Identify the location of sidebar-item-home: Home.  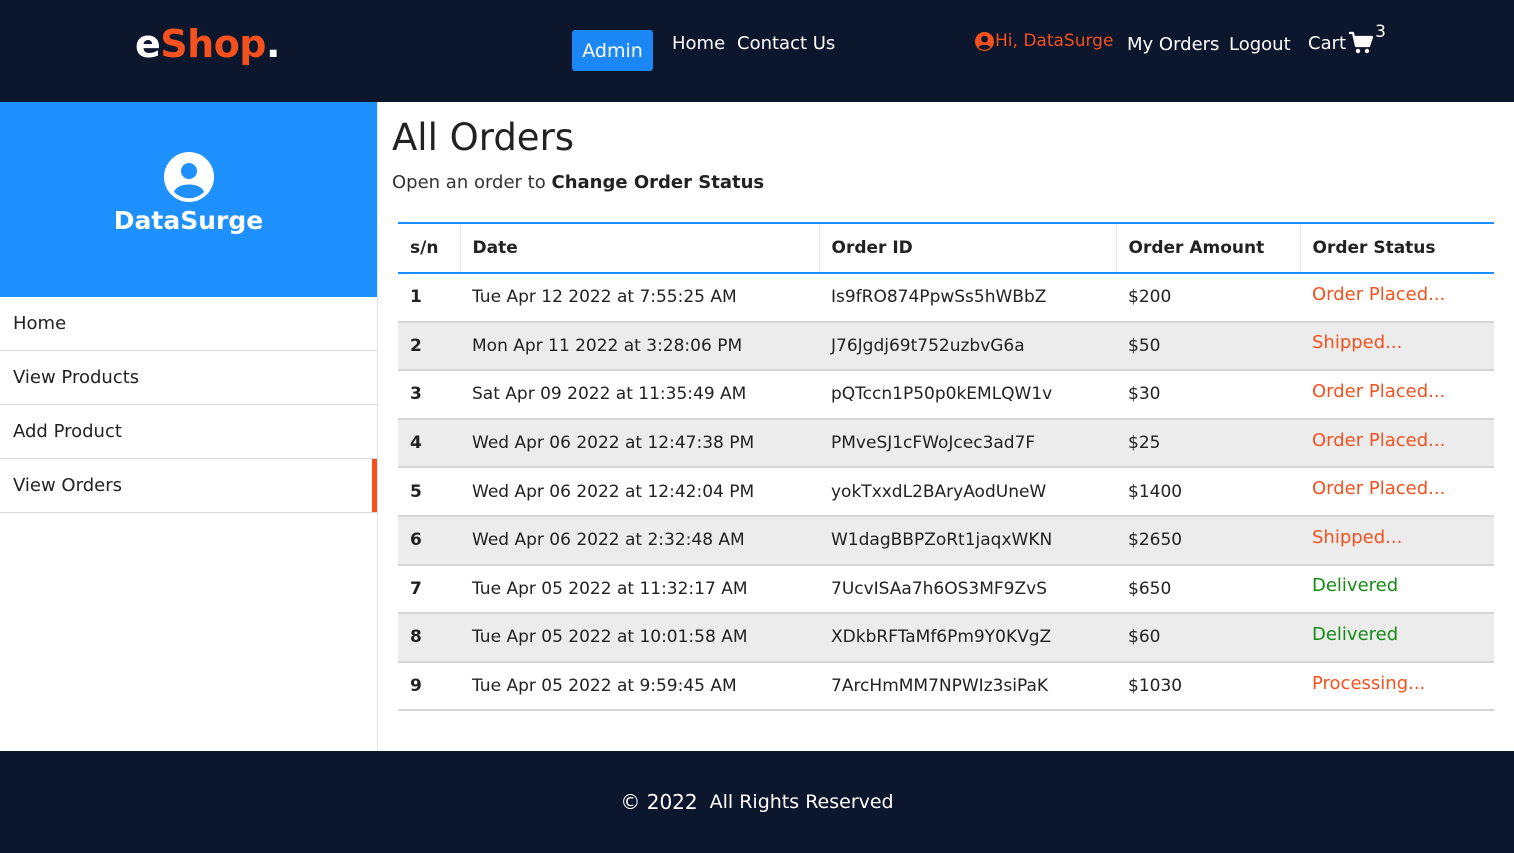
(188, 324).